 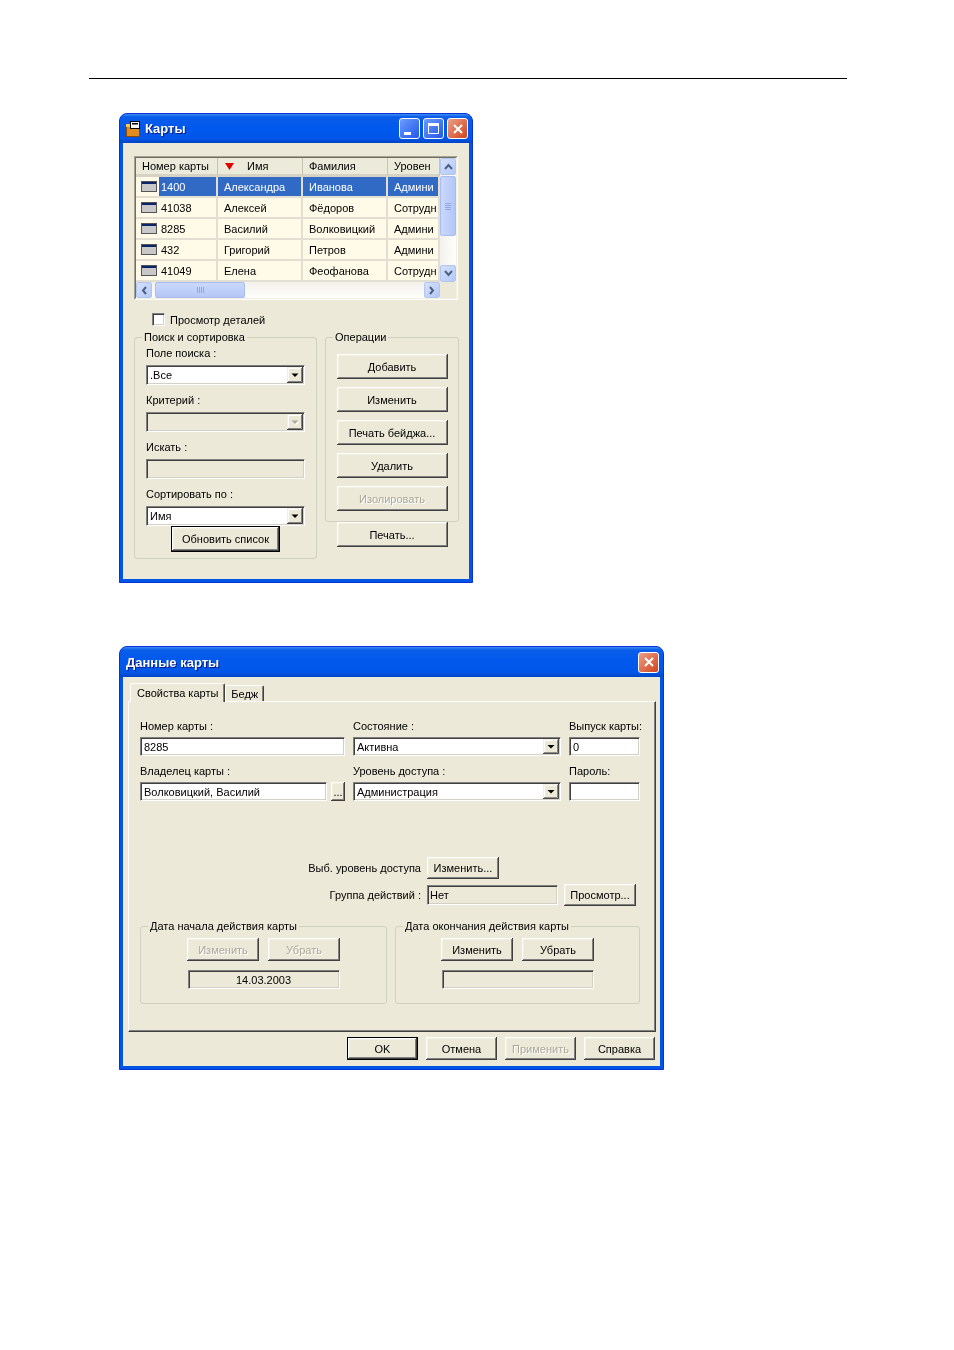 I want to click on checkbox-label: Просмотр деталей, so click(x=218, y=319).